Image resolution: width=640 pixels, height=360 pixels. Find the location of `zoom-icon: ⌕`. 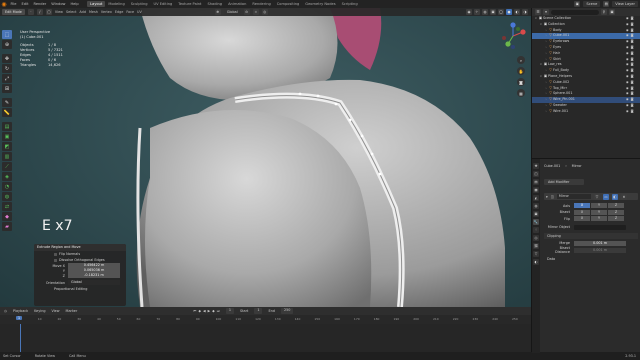

zoom-icon: ⌕ is located at coordinates (521, 60).